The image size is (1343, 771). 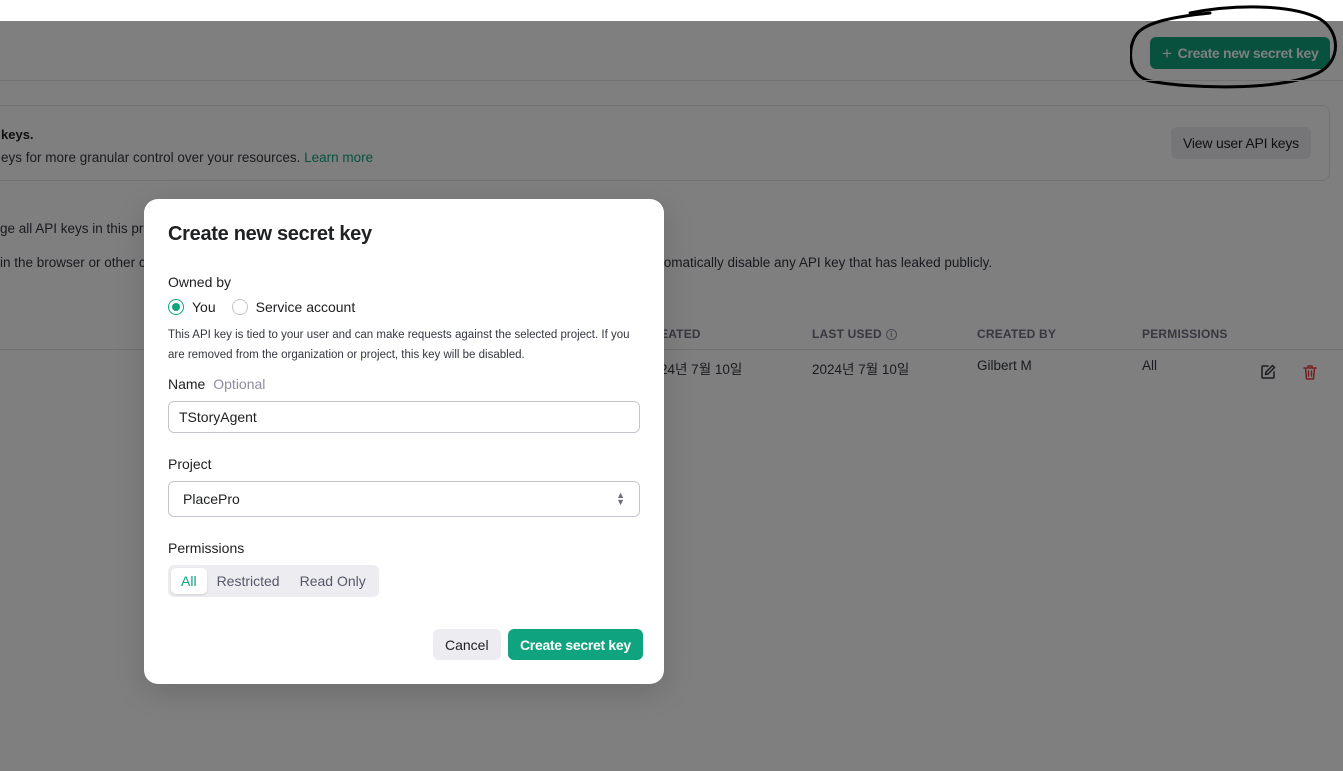 I want to click on project-select-value: PlacePro, so click(x=211, y=499).